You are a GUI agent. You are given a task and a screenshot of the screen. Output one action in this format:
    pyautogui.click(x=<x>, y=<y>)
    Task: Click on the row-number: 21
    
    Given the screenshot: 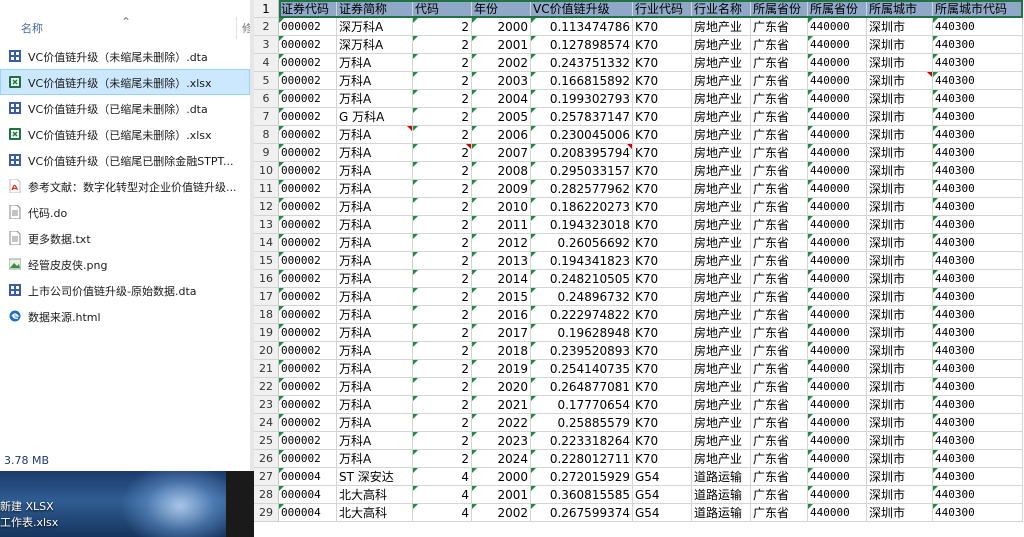 What is the action you would take?
    pyautogui.click(x=266, y=369)
    